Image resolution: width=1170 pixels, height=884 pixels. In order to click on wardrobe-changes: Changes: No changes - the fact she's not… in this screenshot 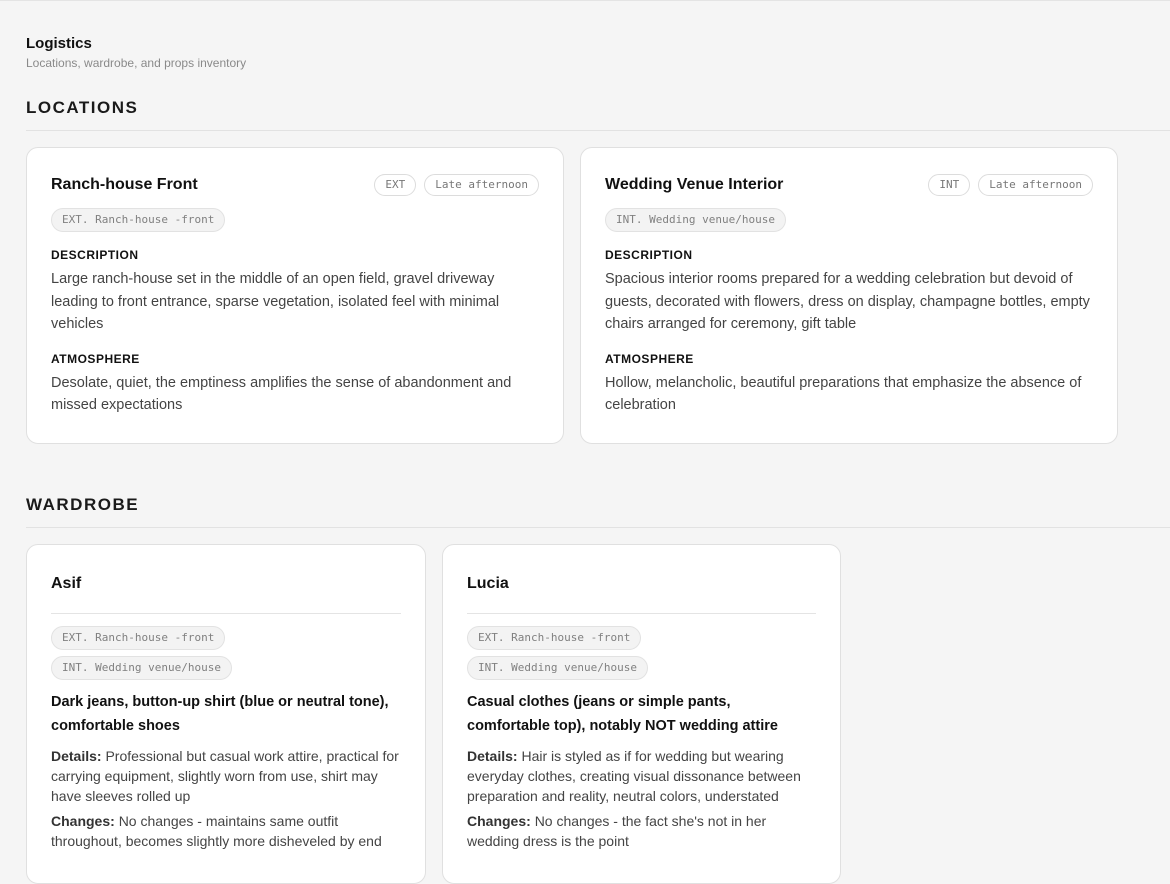, I will do `click(641, 831)`.